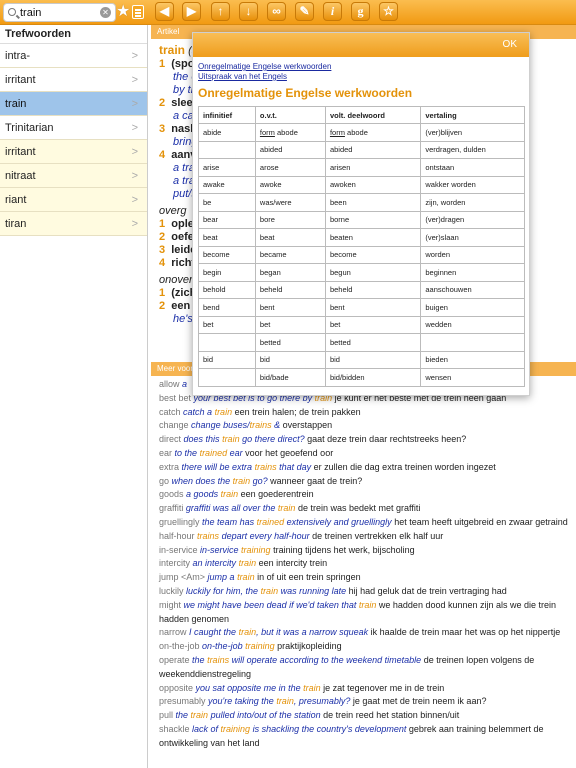 This screenshot has height=768, width=576. Describe the element at coordinates (175, 398) in the screenshot. I see `example-keyword: best bet` at that location.